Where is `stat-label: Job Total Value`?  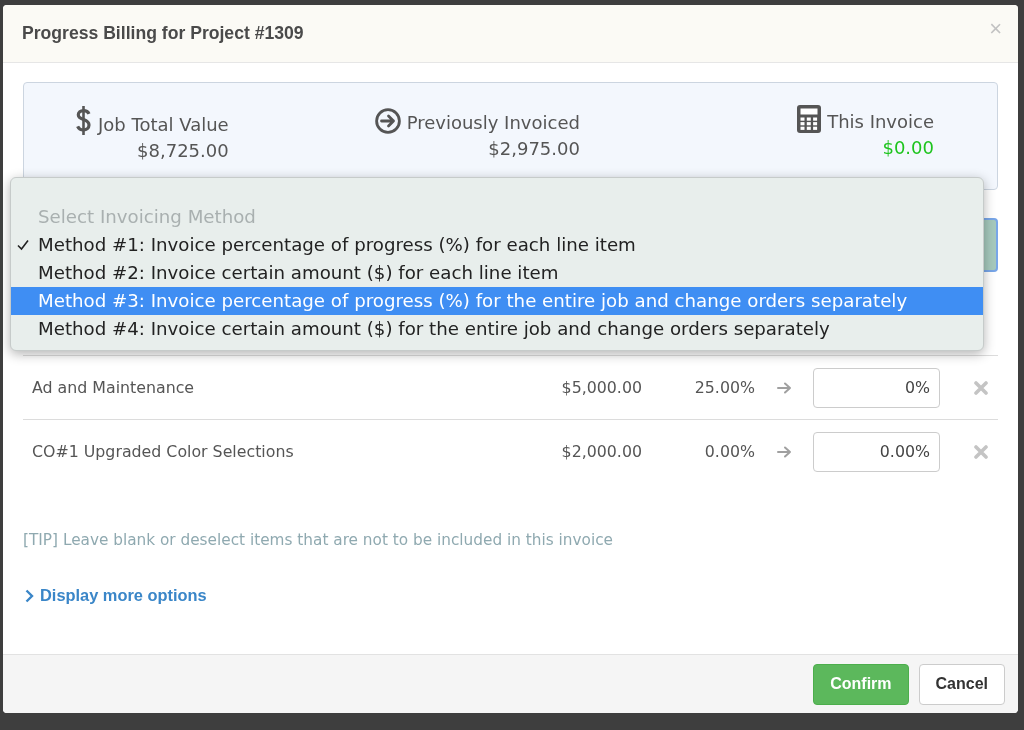
stat-label: Job Total Value is located at coordinates (163, 125).